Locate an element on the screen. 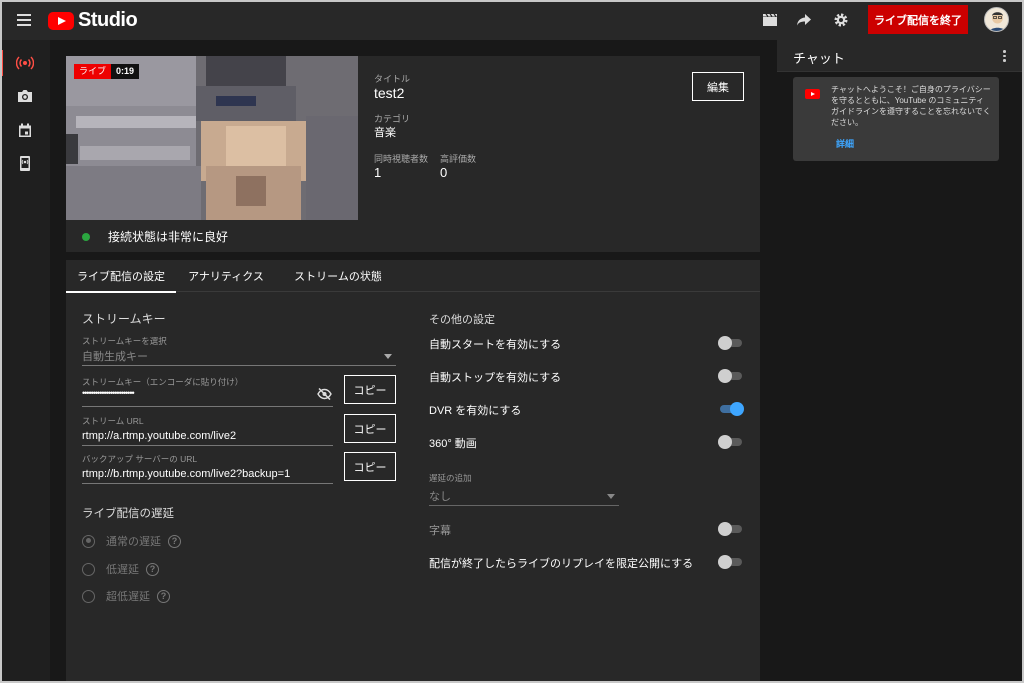 This screenshot has height=683, width=1024. connection-status-text: 接続状態は非常に良好 is located at coordinates (168, 237).